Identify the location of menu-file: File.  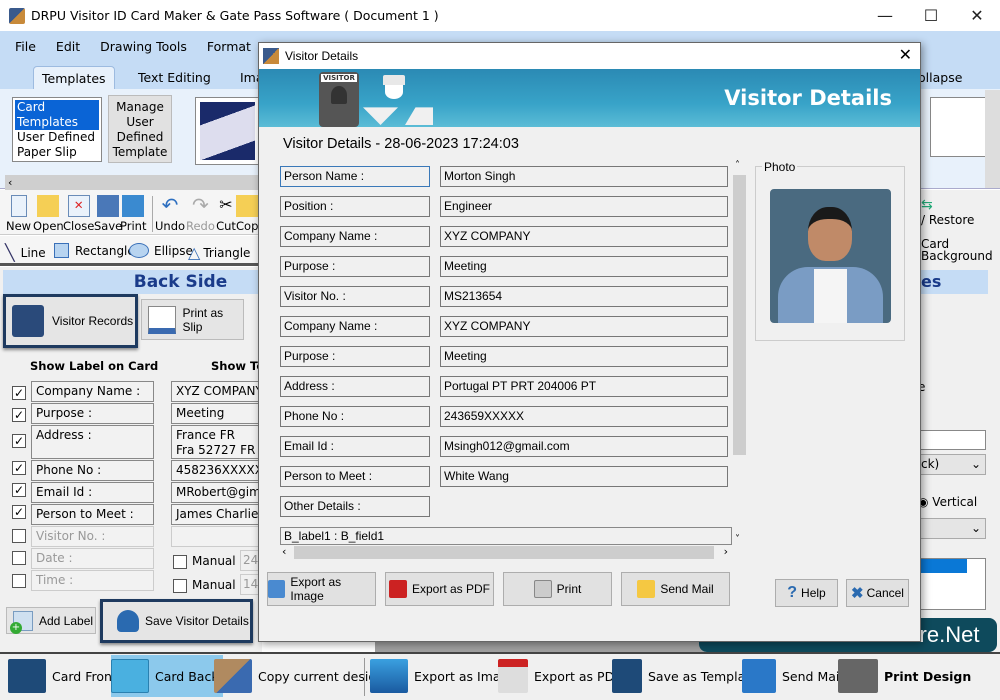
(25, 46).